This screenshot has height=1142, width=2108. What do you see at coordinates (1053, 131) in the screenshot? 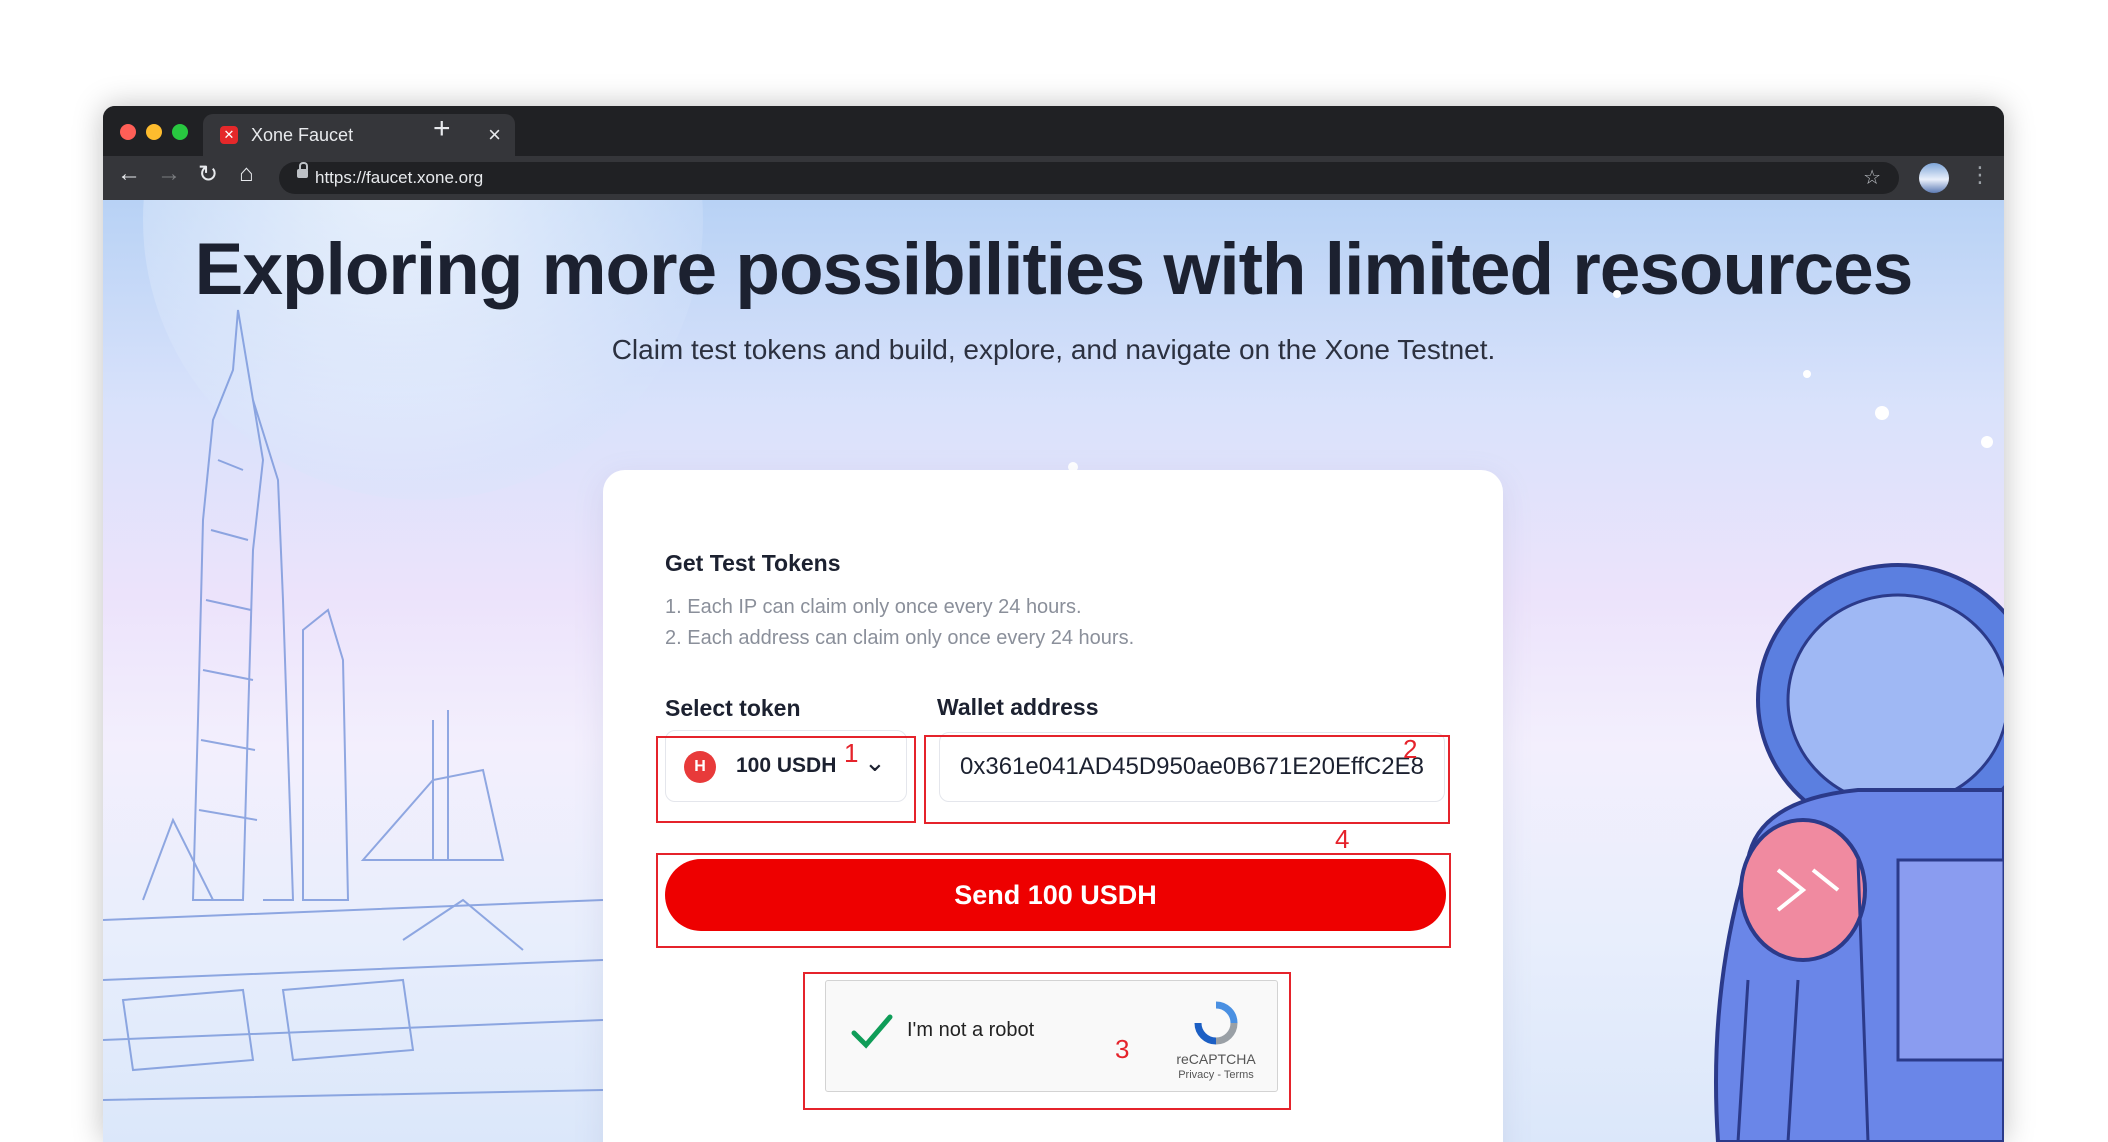
I see `tab-bar: ✕ Xone Faucet × +` at bounding box center [1053, 131].